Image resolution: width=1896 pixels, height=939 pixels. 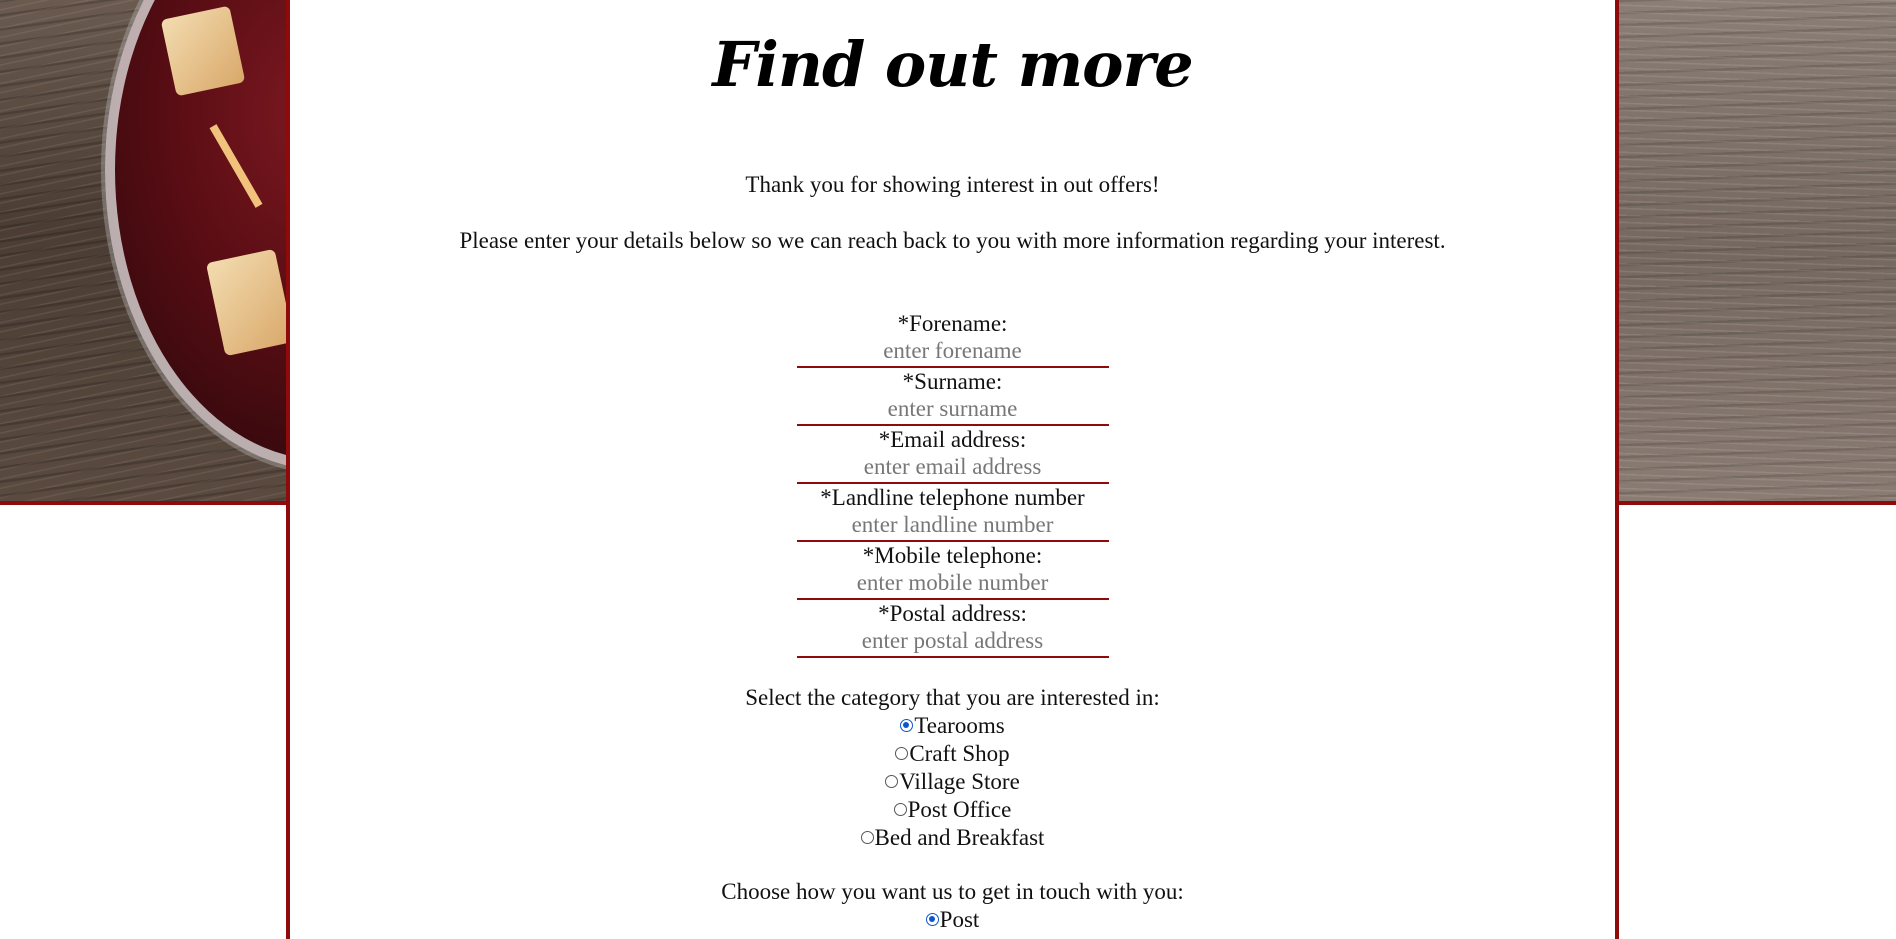 What do you see at coordinates (952, 409) in the screenshot?
I see `surname-input` at bounding box center [952, 409].